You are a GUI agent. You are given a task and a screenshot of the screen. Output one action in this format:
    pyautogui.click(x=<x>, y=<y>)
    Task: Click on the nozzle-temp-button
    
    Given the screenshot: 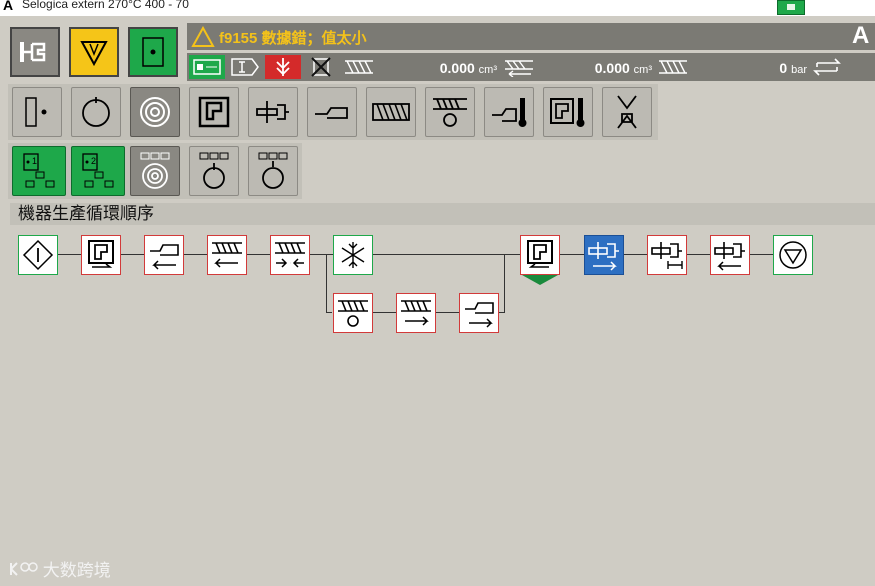 What is the action you would take?
    pyautogui.click(x=509, y=112)
    